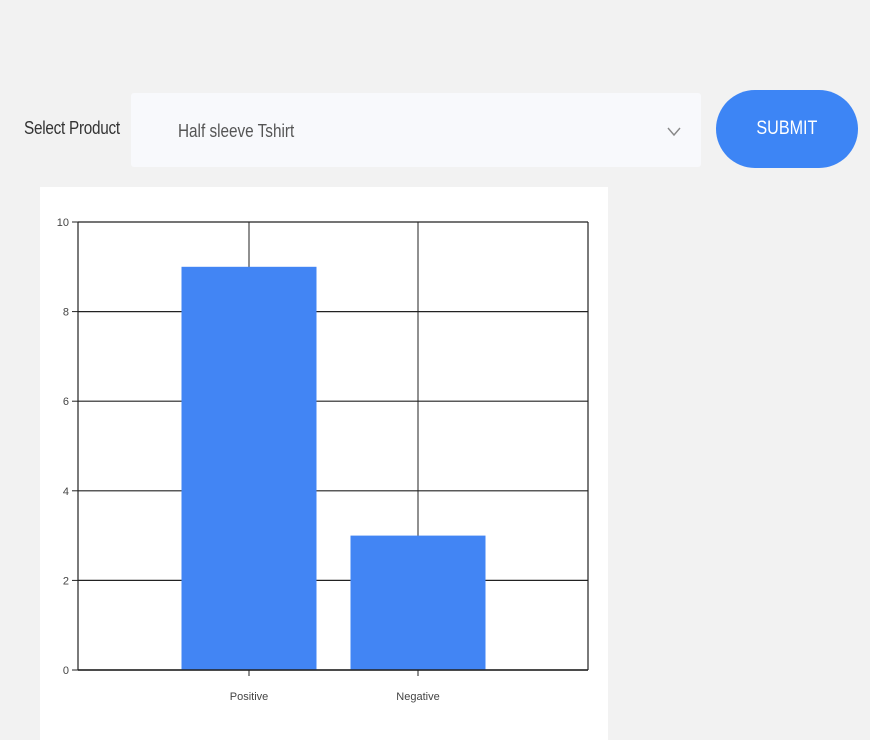 This screenshot has width=870, height=740. Describe the element at coordinates (66, 492) in the screenshot. I see `y-tick-label-4: 4` at that location.